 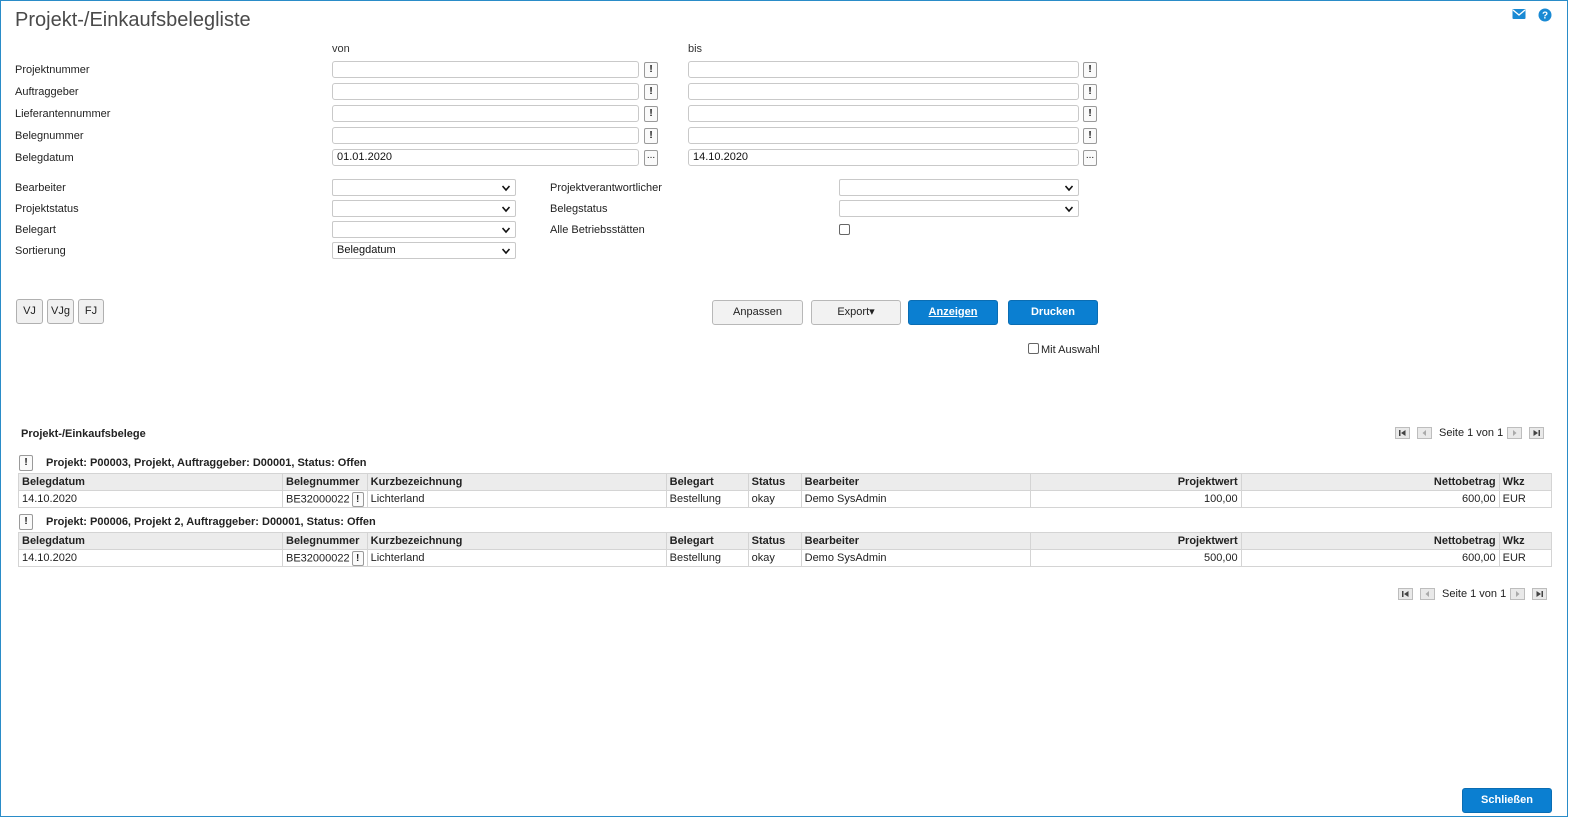 What do you see at coordinates (91, 311) in the screenshot?
I see `fj-button: FJ` at bounding box center [91, 311].